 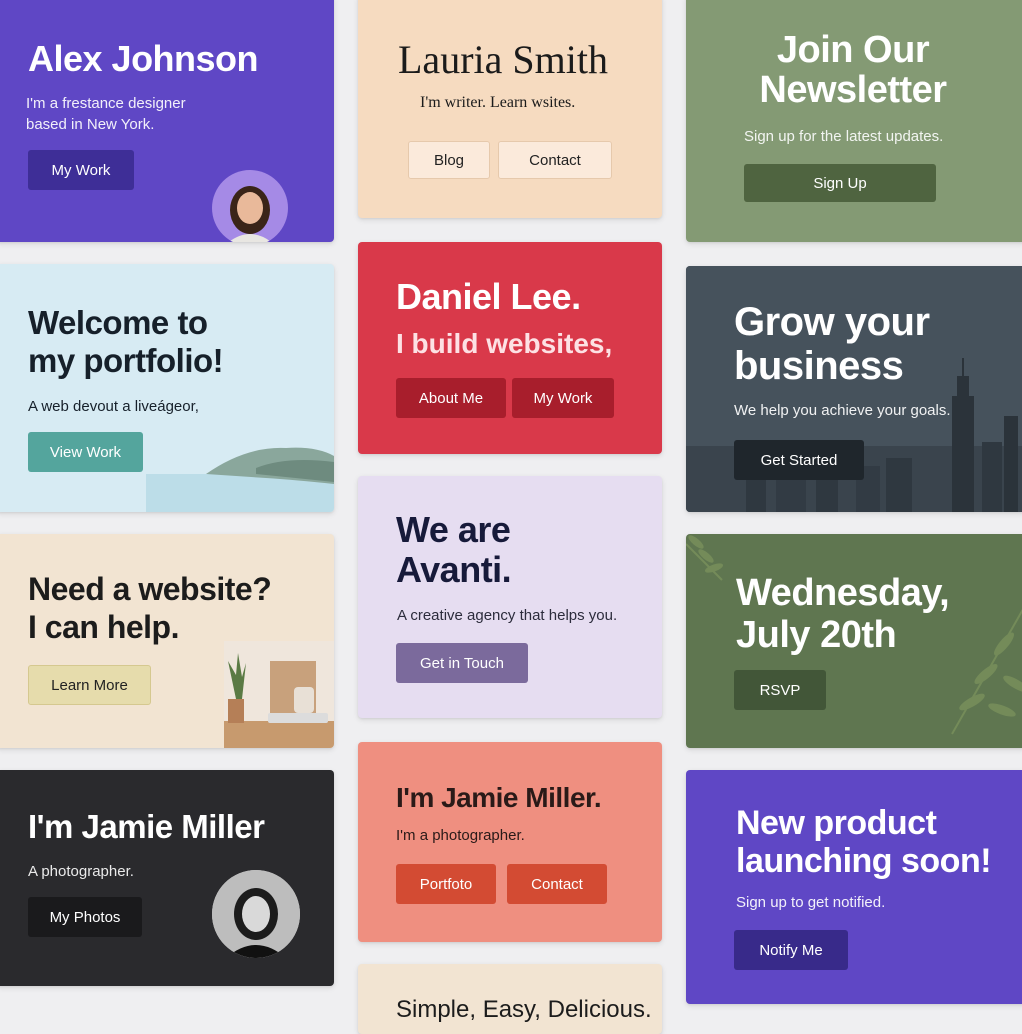 What do you see at coordinates (103, 627) in the screenshot?
I see `card-title-line2: I can help.` at bounding box center [103, 627].